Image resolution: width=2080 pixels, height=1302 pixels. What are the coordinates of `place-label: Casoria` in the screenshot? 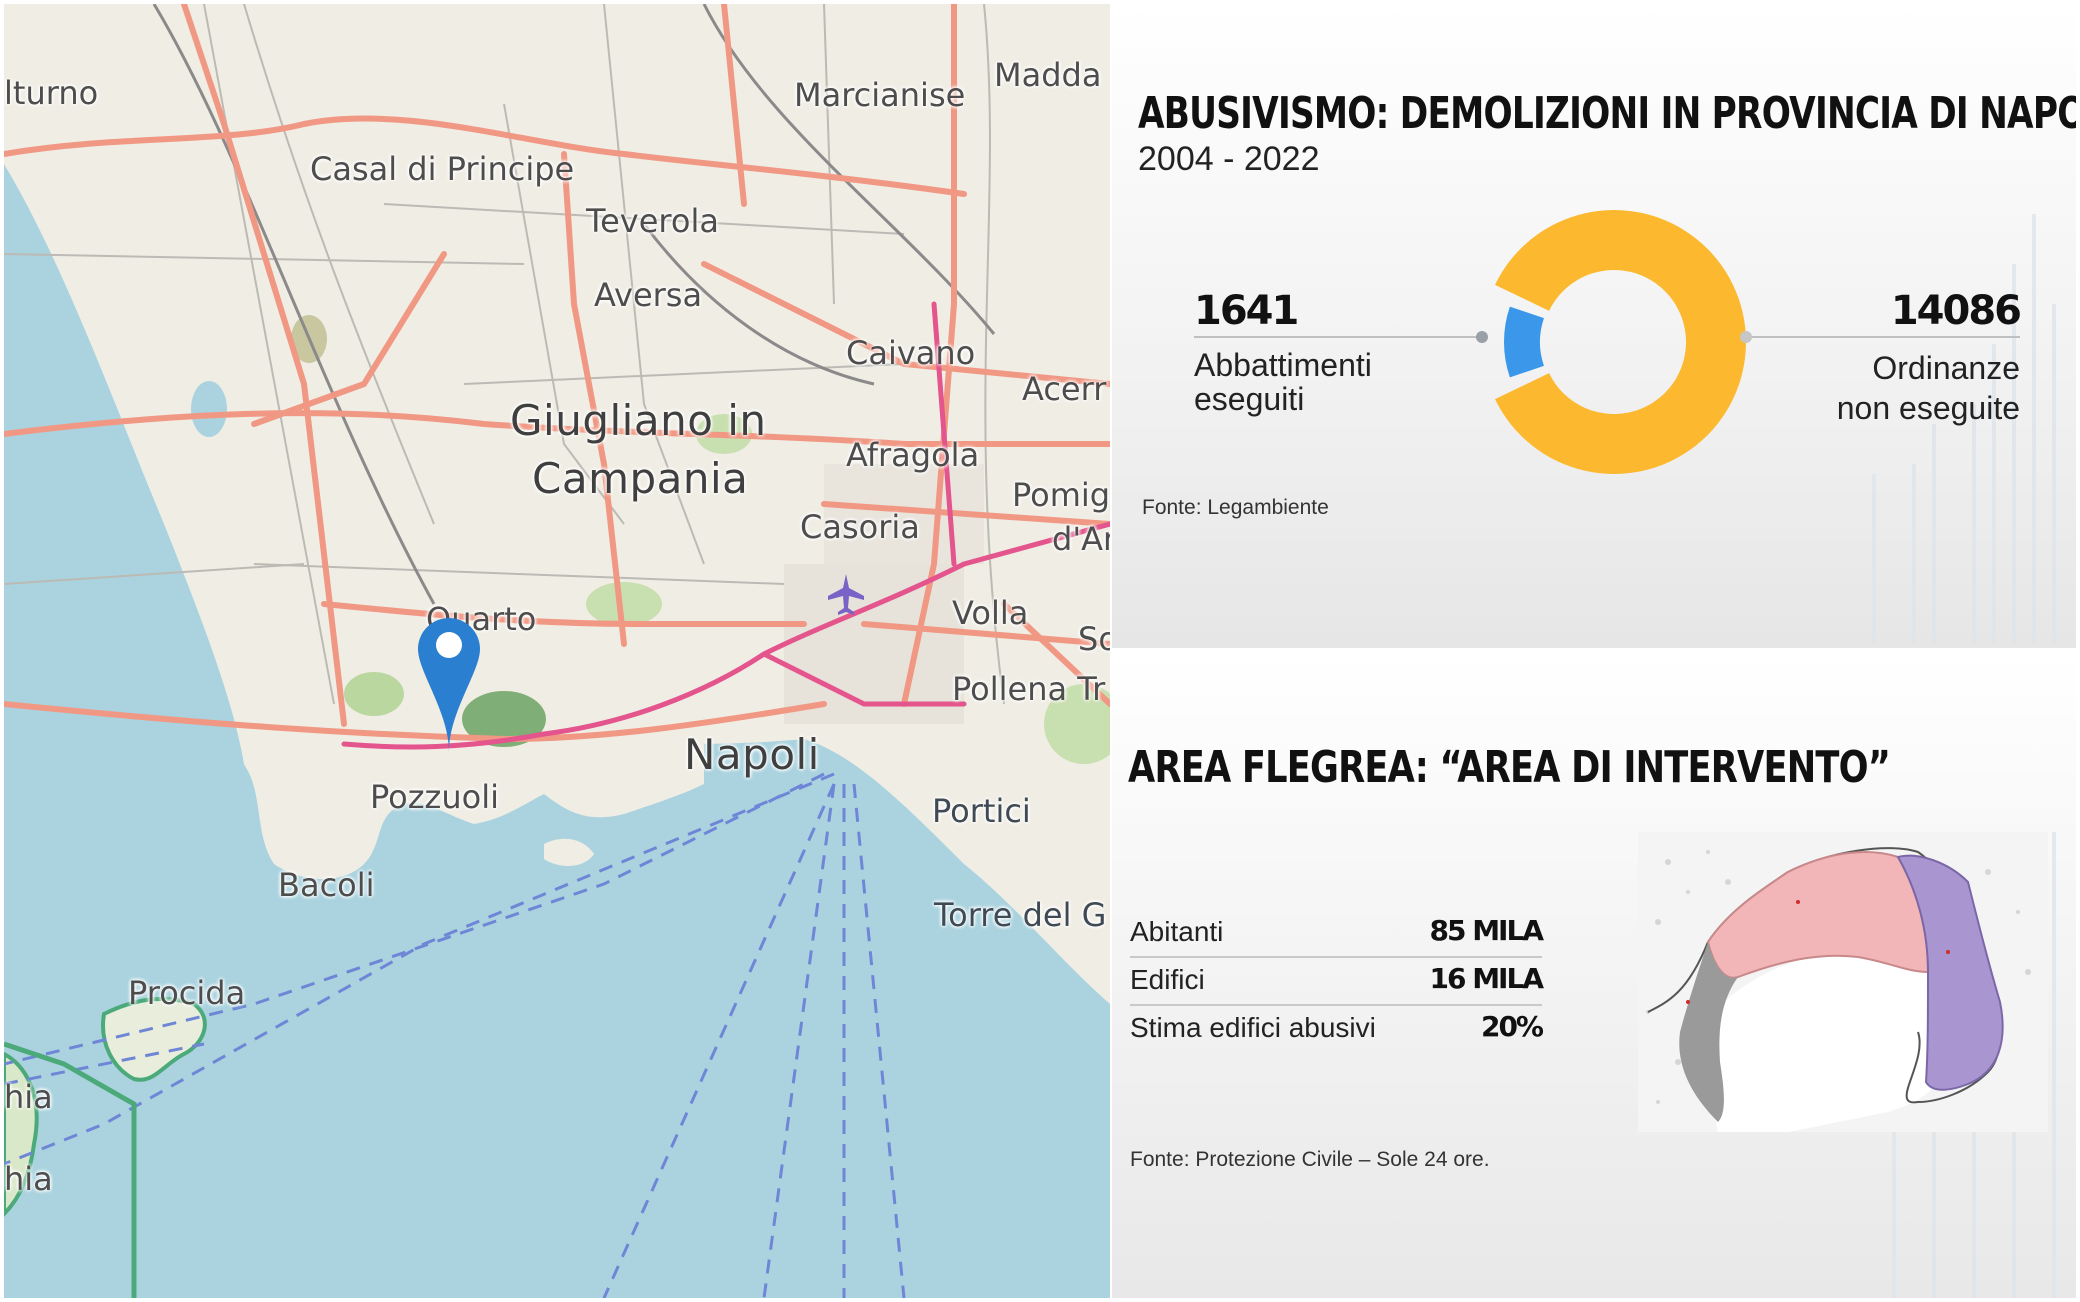 It's located at (860, 527).